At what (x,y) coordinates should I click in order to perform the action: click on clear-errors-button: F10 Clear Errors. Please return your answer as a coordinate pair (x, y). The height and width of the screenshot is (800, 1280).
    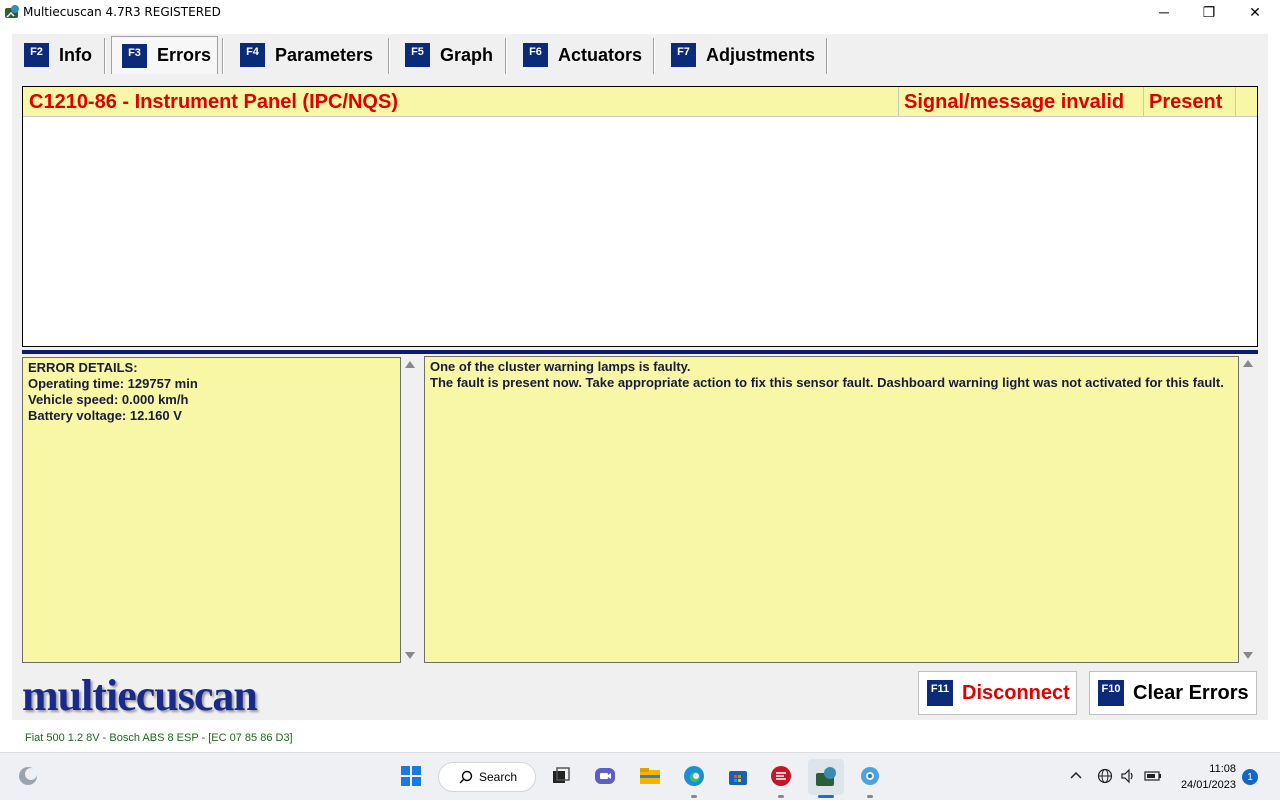
    Looking at the image, I should click on (1173, 693).